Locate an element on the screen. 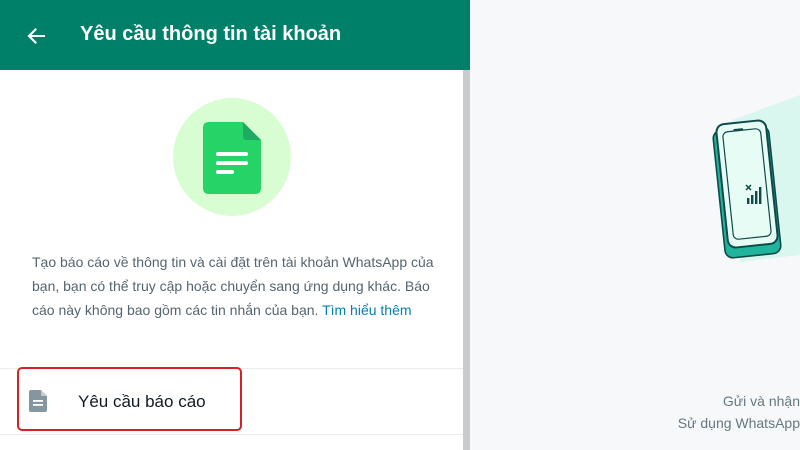 The height and width of the screenshot is (450, 800). request-report-button: Yêu cầu báo cáo is located at coordinates (232, 402).